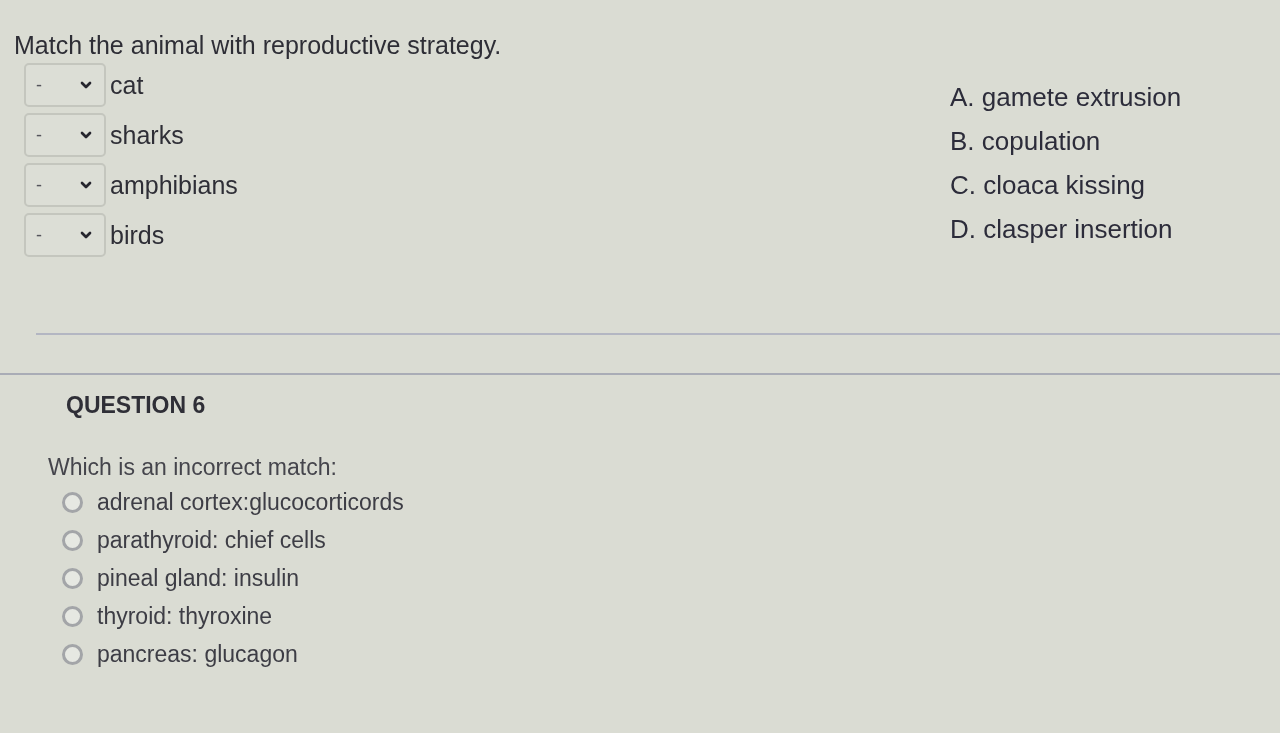 Image resolution: width=1280 pixels, height=733 pixels. Describe the element at coordinates (258, 45) in the screenshot. I see `question-prompt: Match the animal with reproductive strategy.` at that location.